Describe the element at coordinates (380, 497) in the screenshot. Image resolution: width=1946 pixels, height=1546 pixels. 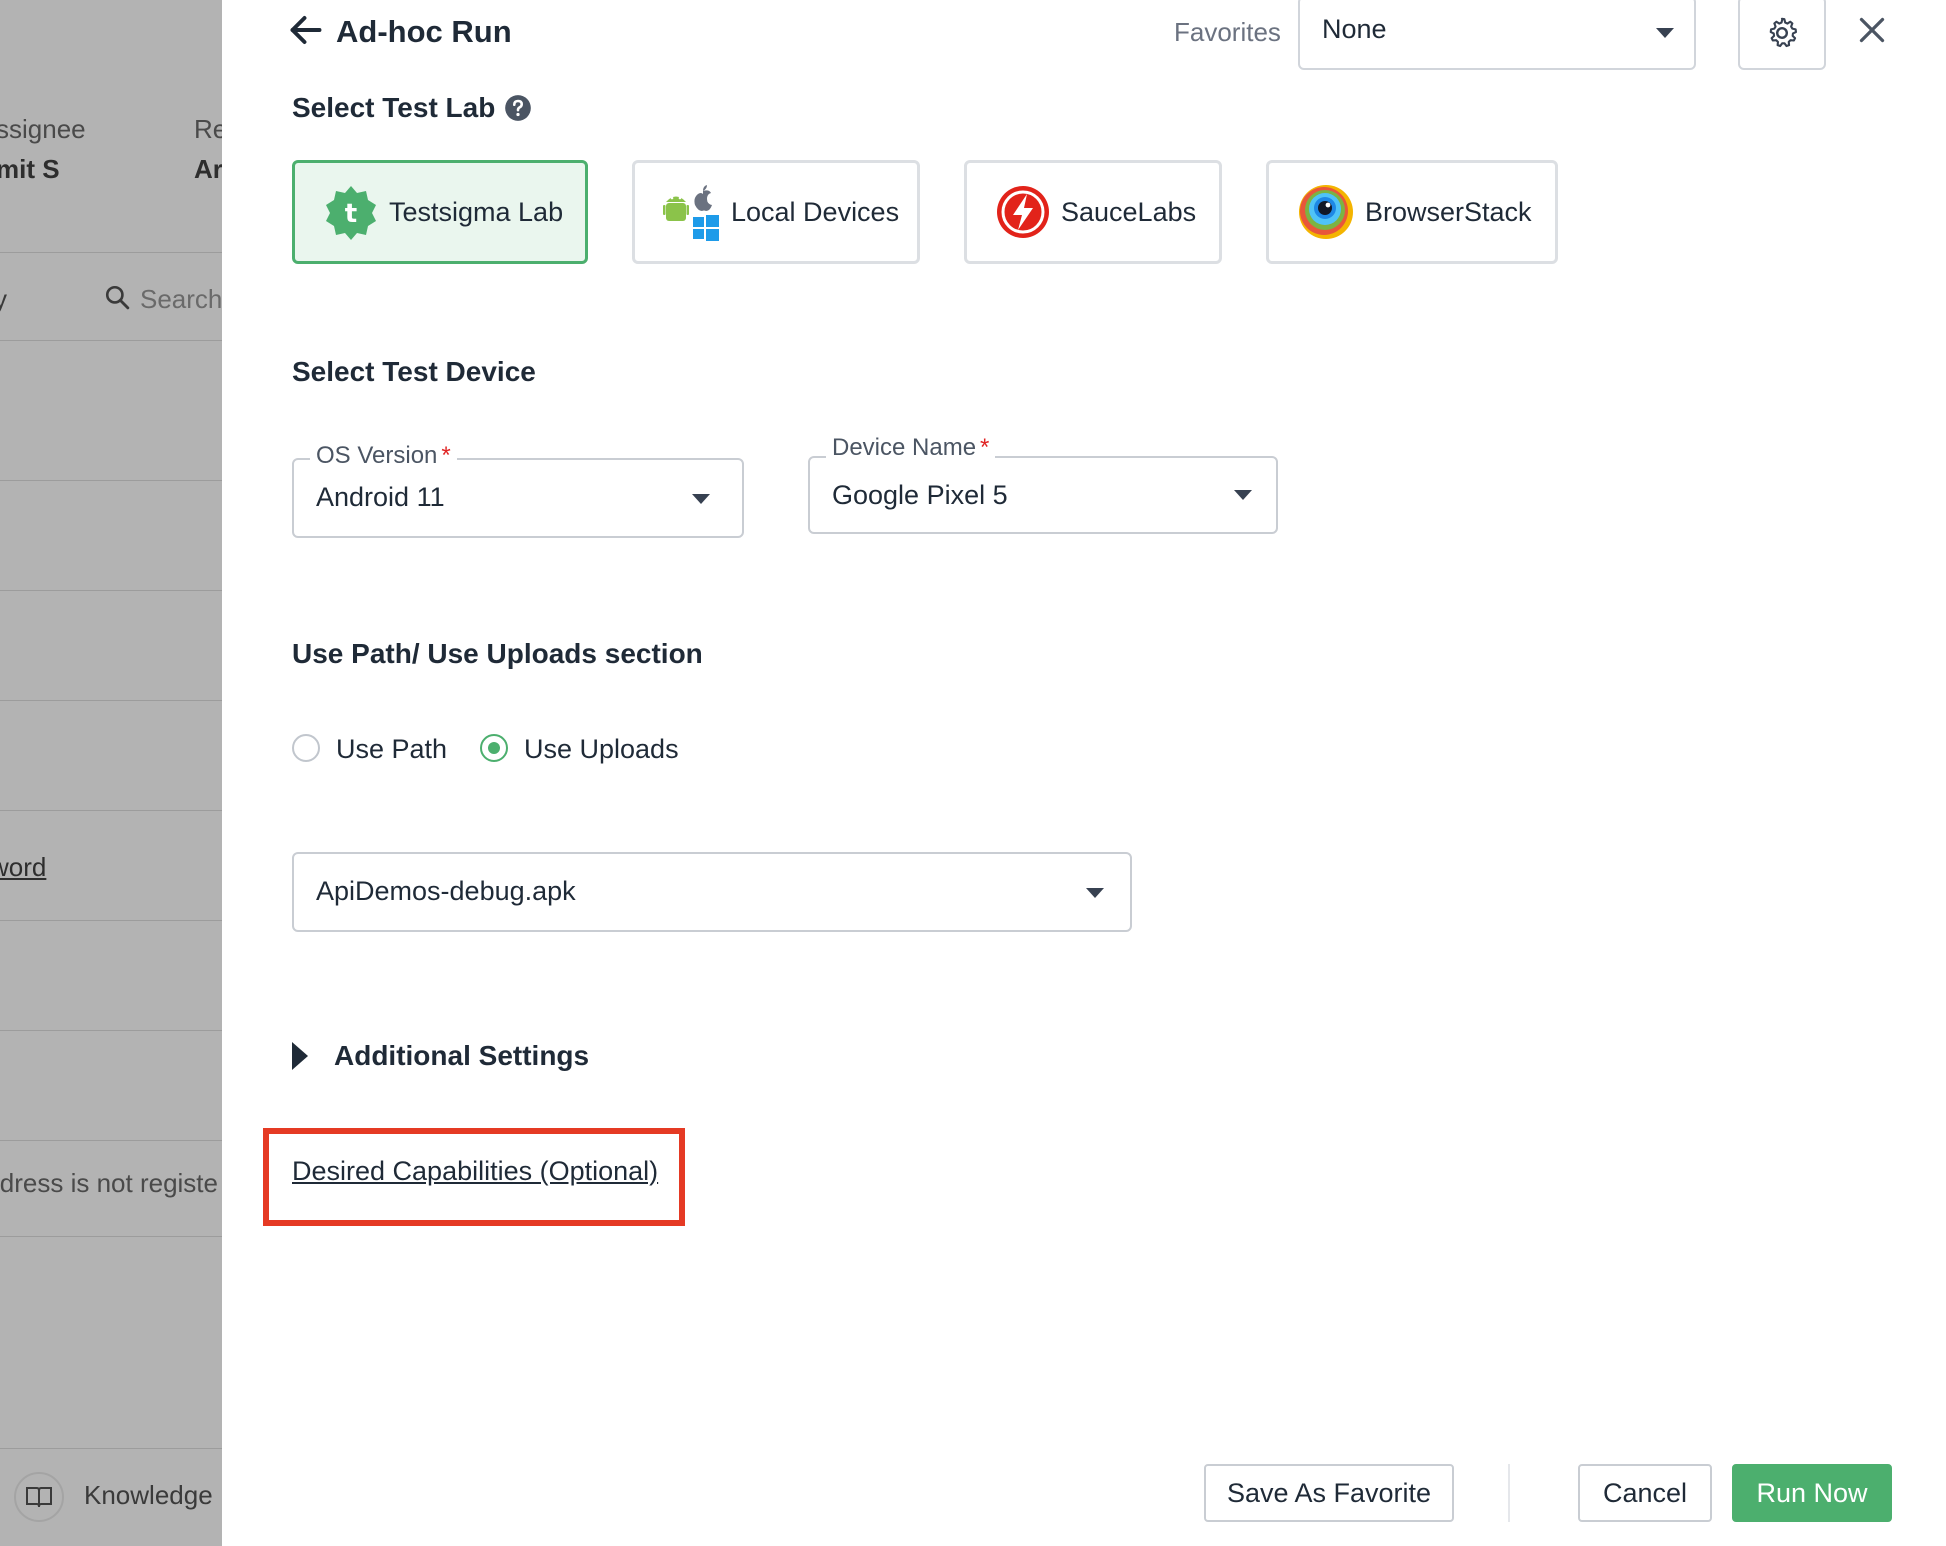
I see `os-version-value: Android 11` at that location.